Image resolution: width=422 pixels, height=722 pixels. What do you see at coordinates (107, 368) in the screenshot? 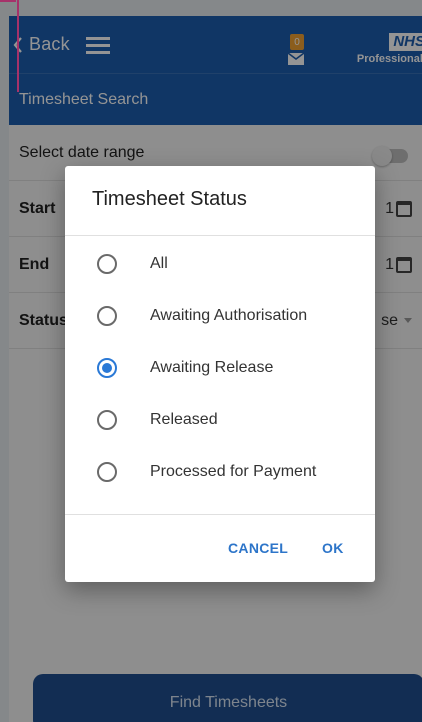
I see `radio-button-selected` at bounding box center [107, 368].